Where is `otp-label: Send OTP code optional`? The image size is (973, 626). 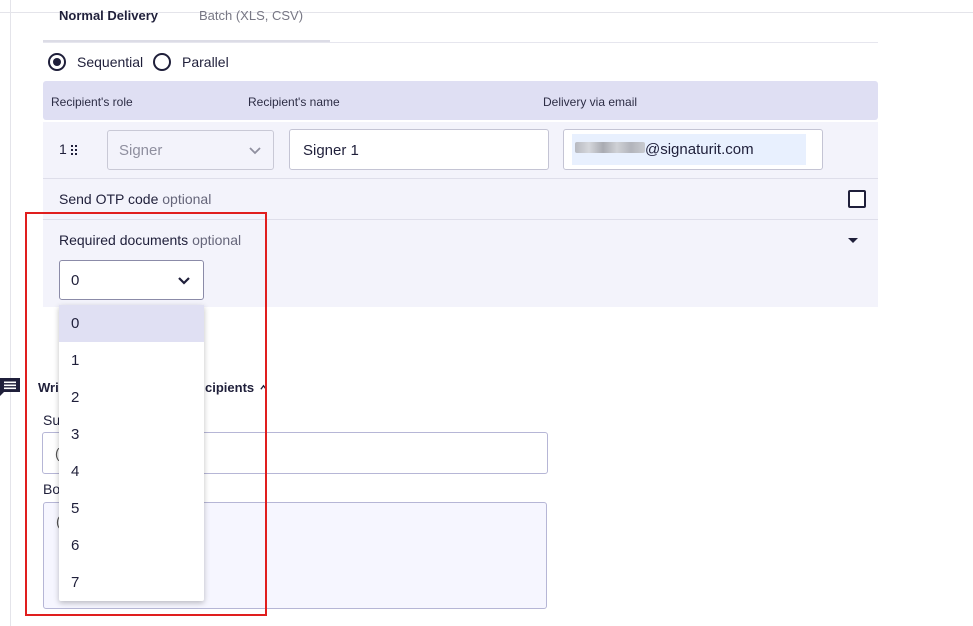
otp-label: Send OTP code optional is located at coordinates (135, 199).